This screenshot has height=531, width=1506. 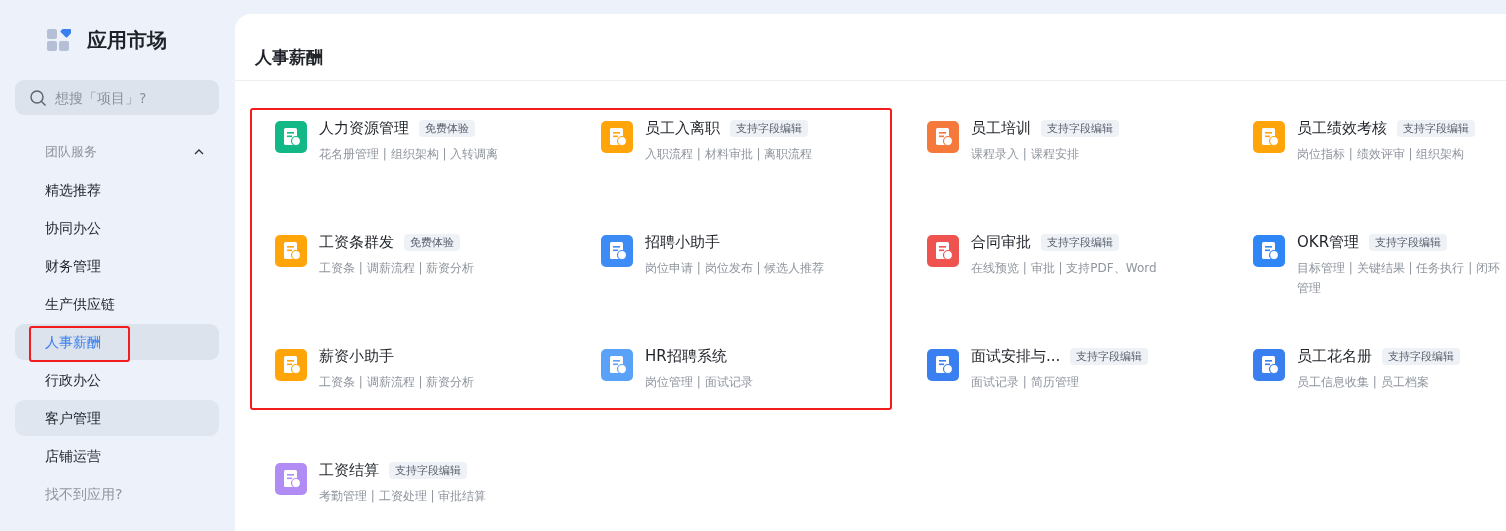 I want to click on sidebar-item: 协同办公, so click(x=117, y=228).